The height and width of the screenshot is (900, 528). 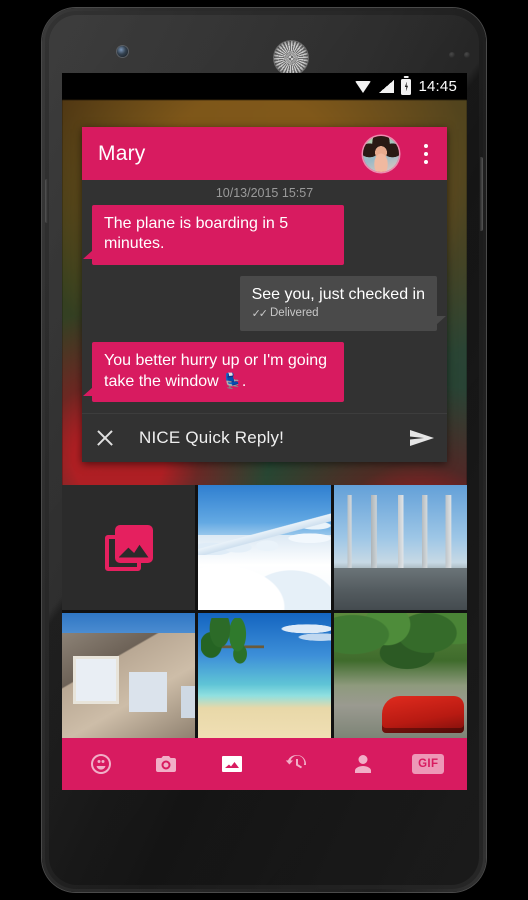 I want to click on camera-button, so click(x=166, y=764).